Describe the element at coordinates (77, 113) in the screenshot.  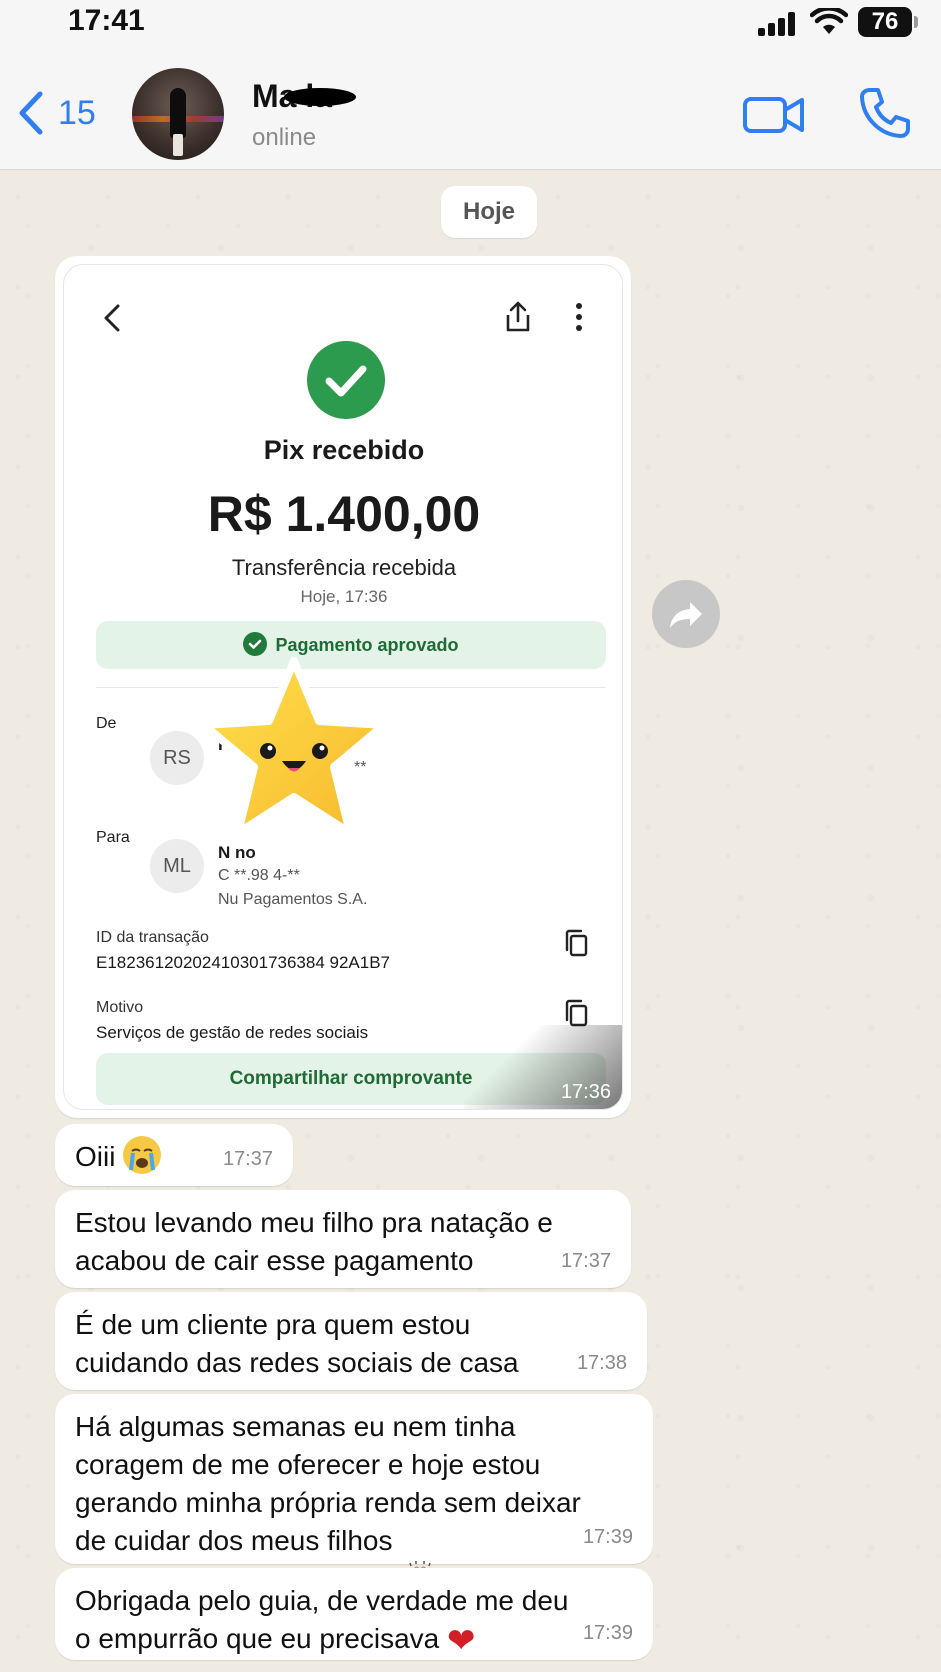
I see `unread-count: 15` at that location.